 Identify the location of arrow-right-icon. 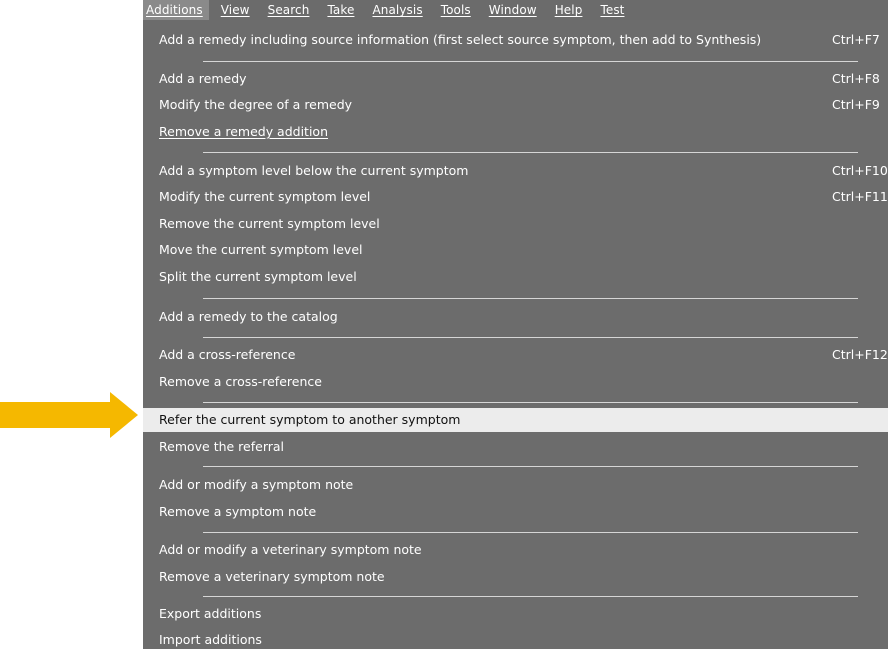
(69, 415).